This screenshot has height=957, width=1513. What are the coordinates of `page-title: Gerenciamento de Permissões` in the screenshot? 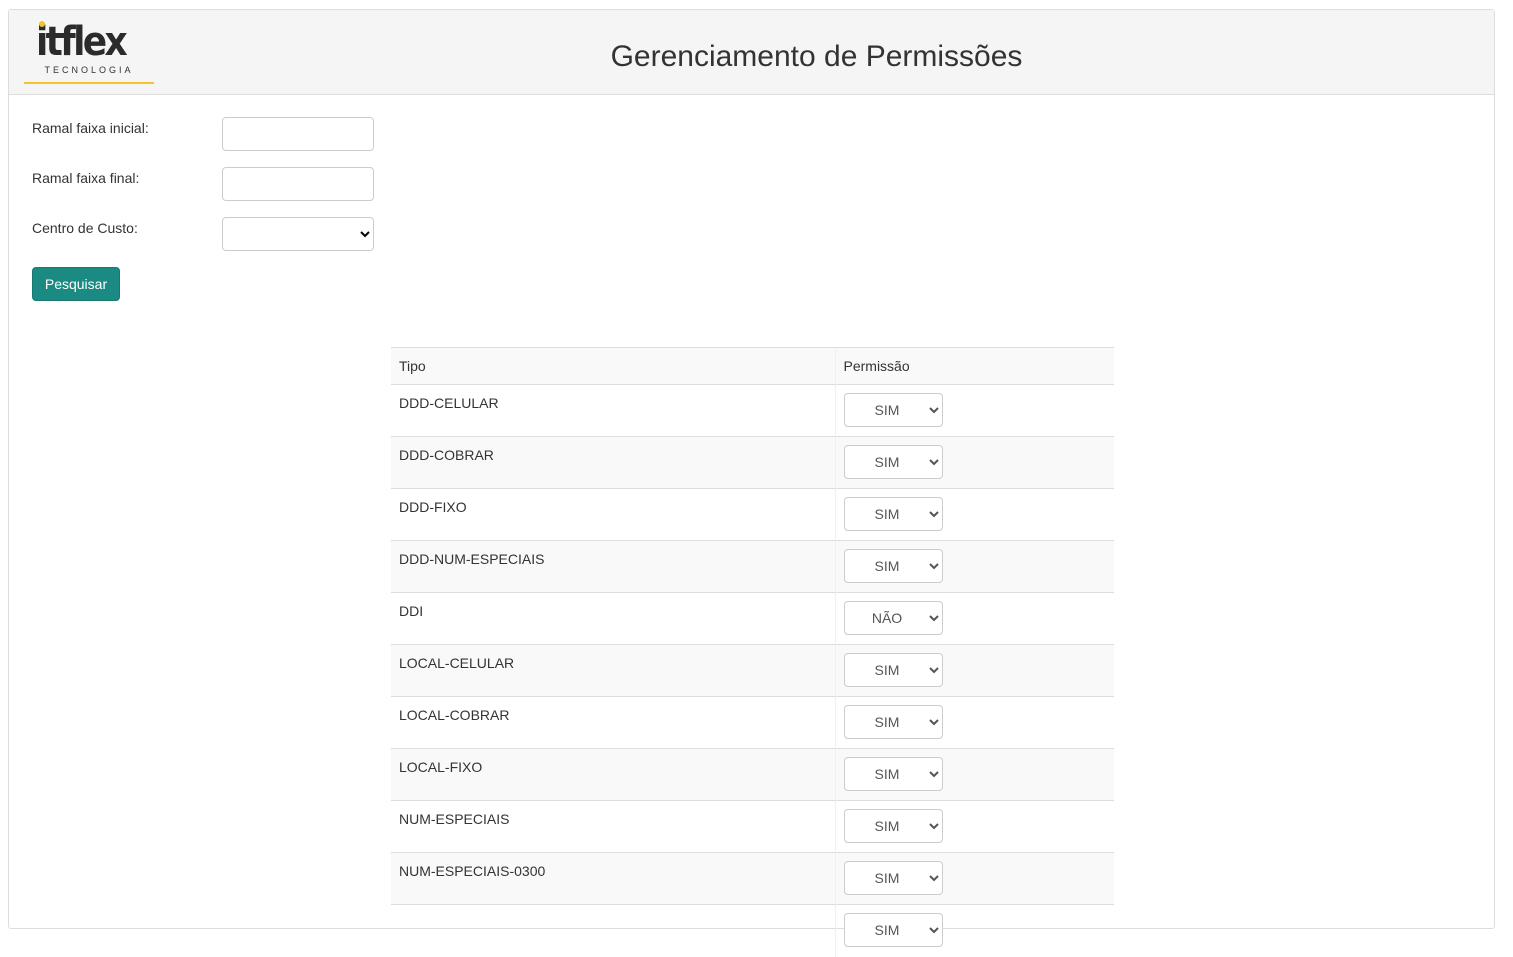 It's located at (816, 56).